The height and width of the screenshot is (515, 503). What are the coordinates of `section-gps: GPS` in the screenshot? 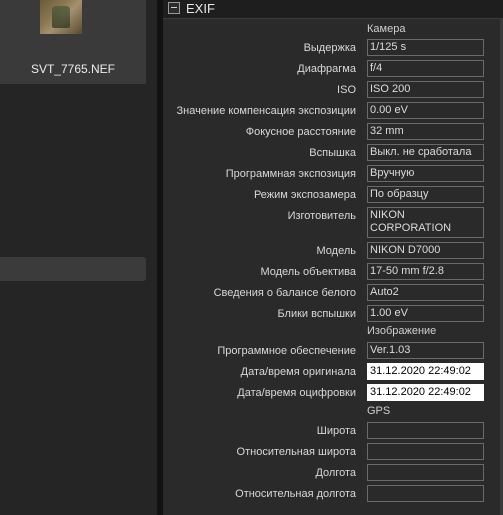 It's located at (379, 411).